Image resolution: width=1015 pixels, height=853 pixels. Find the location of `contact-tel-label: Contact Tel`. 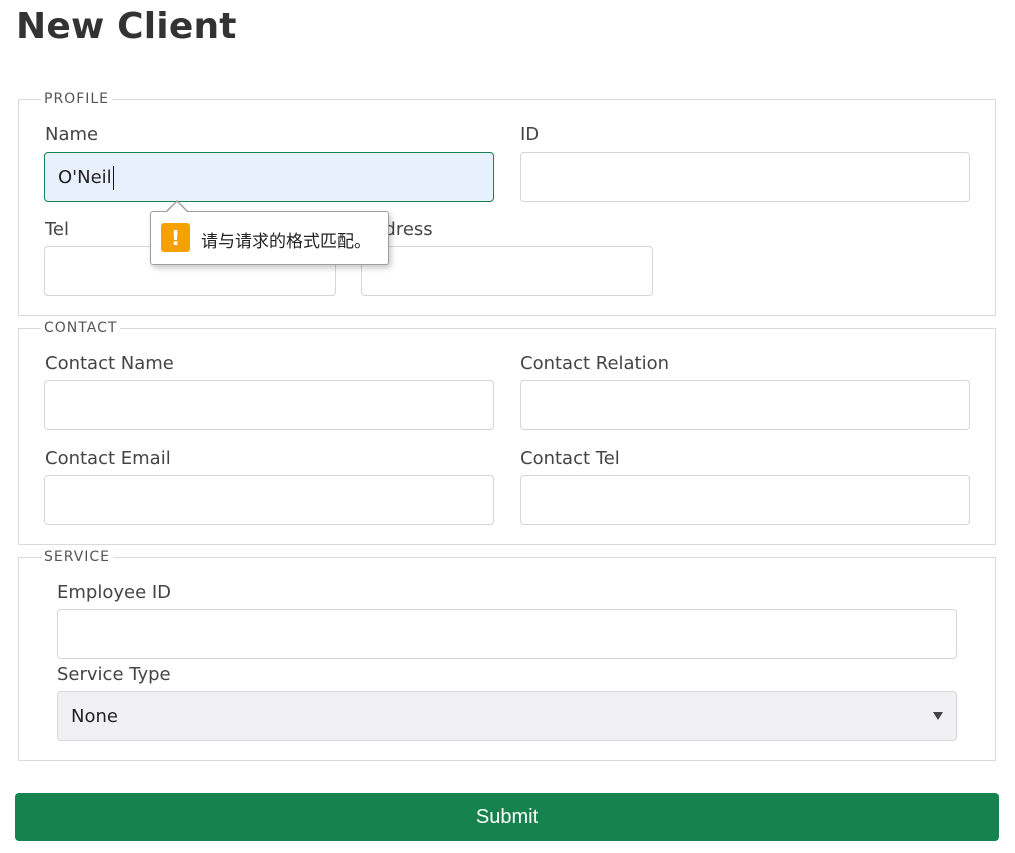

contact-tel-label: Contact Tel is located at coordinates (570, 458).